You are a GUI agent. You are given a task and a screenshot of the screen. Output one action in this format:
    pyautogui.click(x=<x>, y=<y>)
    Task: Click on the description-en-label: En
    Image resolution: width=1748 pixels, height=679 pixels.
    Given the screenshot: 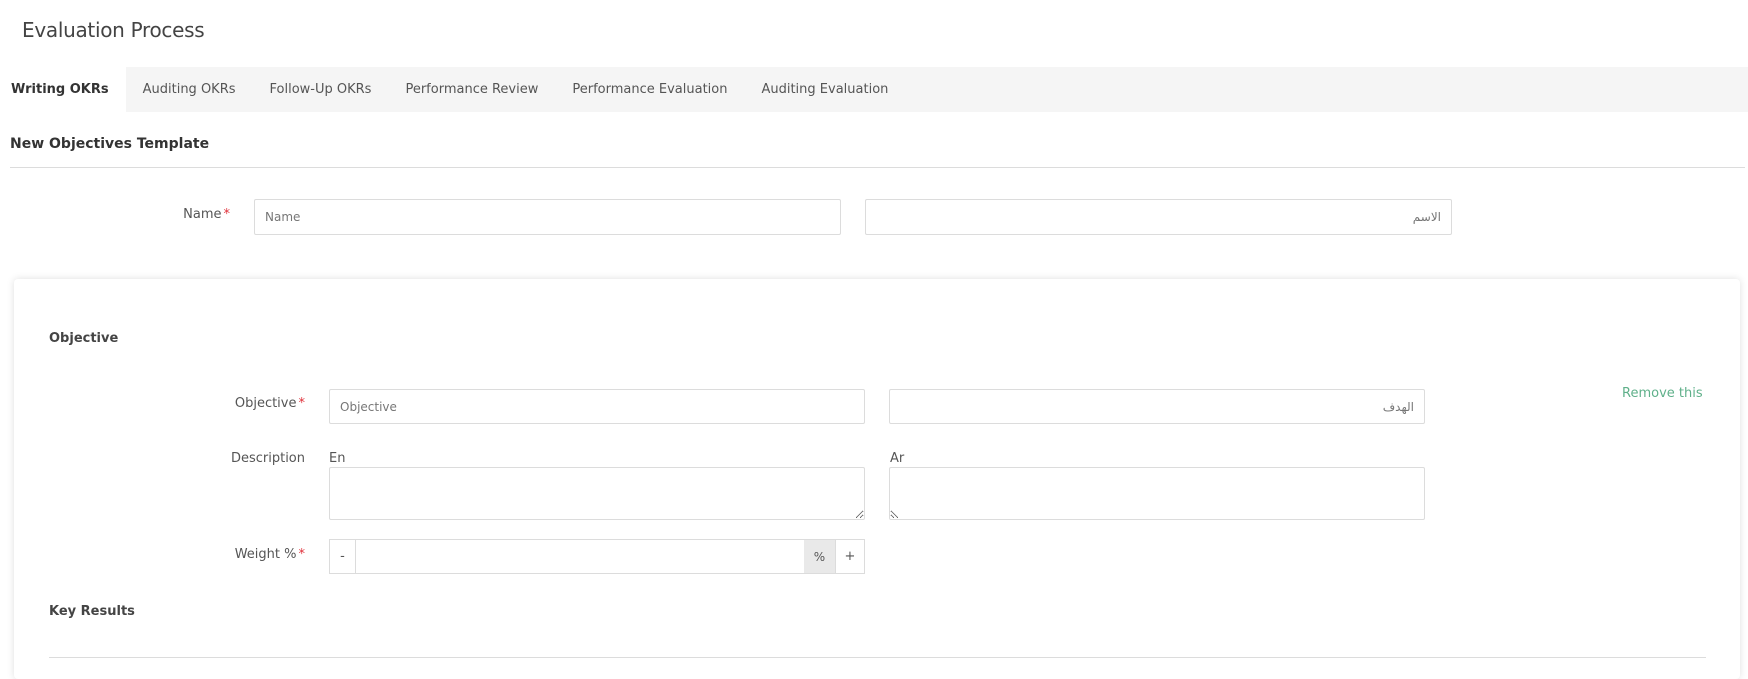 What is the action you would take?
    pyautogui.click(x=337, y=458)
    